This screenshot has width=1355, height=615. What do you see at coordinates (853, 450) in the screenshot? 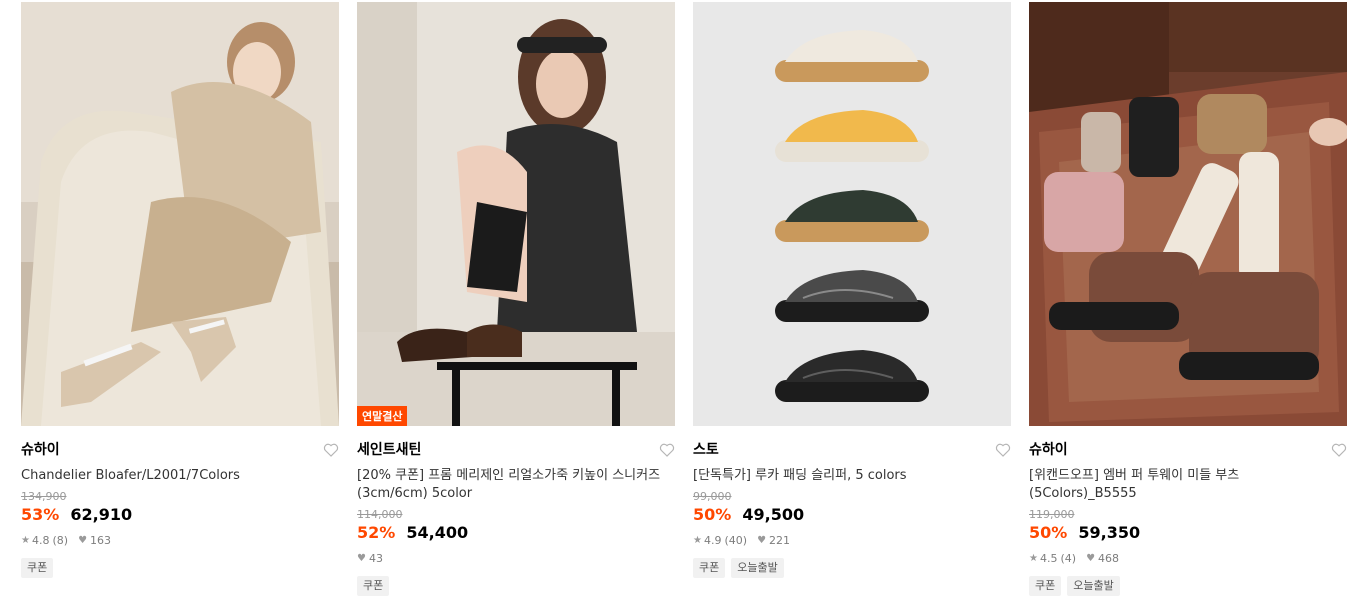
I see `brand-name: 스토` at bounding box center [853, 450].